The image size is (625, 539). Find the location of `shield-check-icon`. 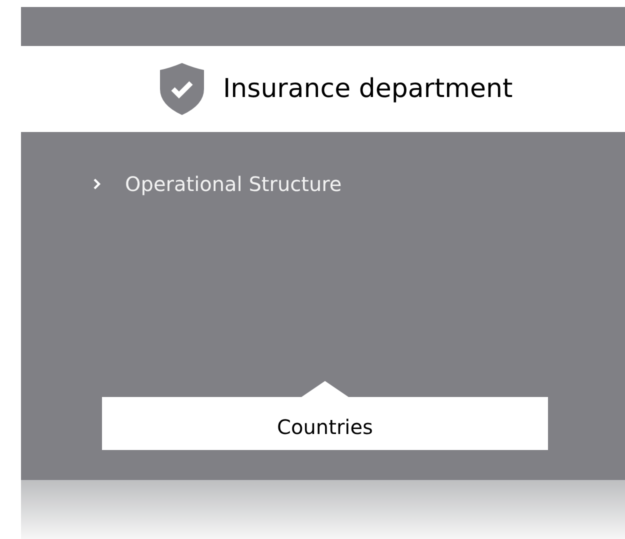

shield-check-icon is located at coordinates (182, 89).